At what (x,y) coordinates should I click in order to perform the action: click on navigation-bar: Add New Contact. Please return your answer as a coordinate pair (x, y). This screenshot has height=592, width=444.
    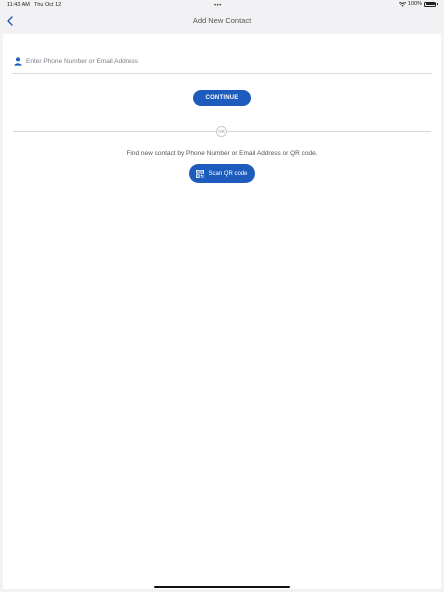
    Looking at the image, I should click on (222, 21).